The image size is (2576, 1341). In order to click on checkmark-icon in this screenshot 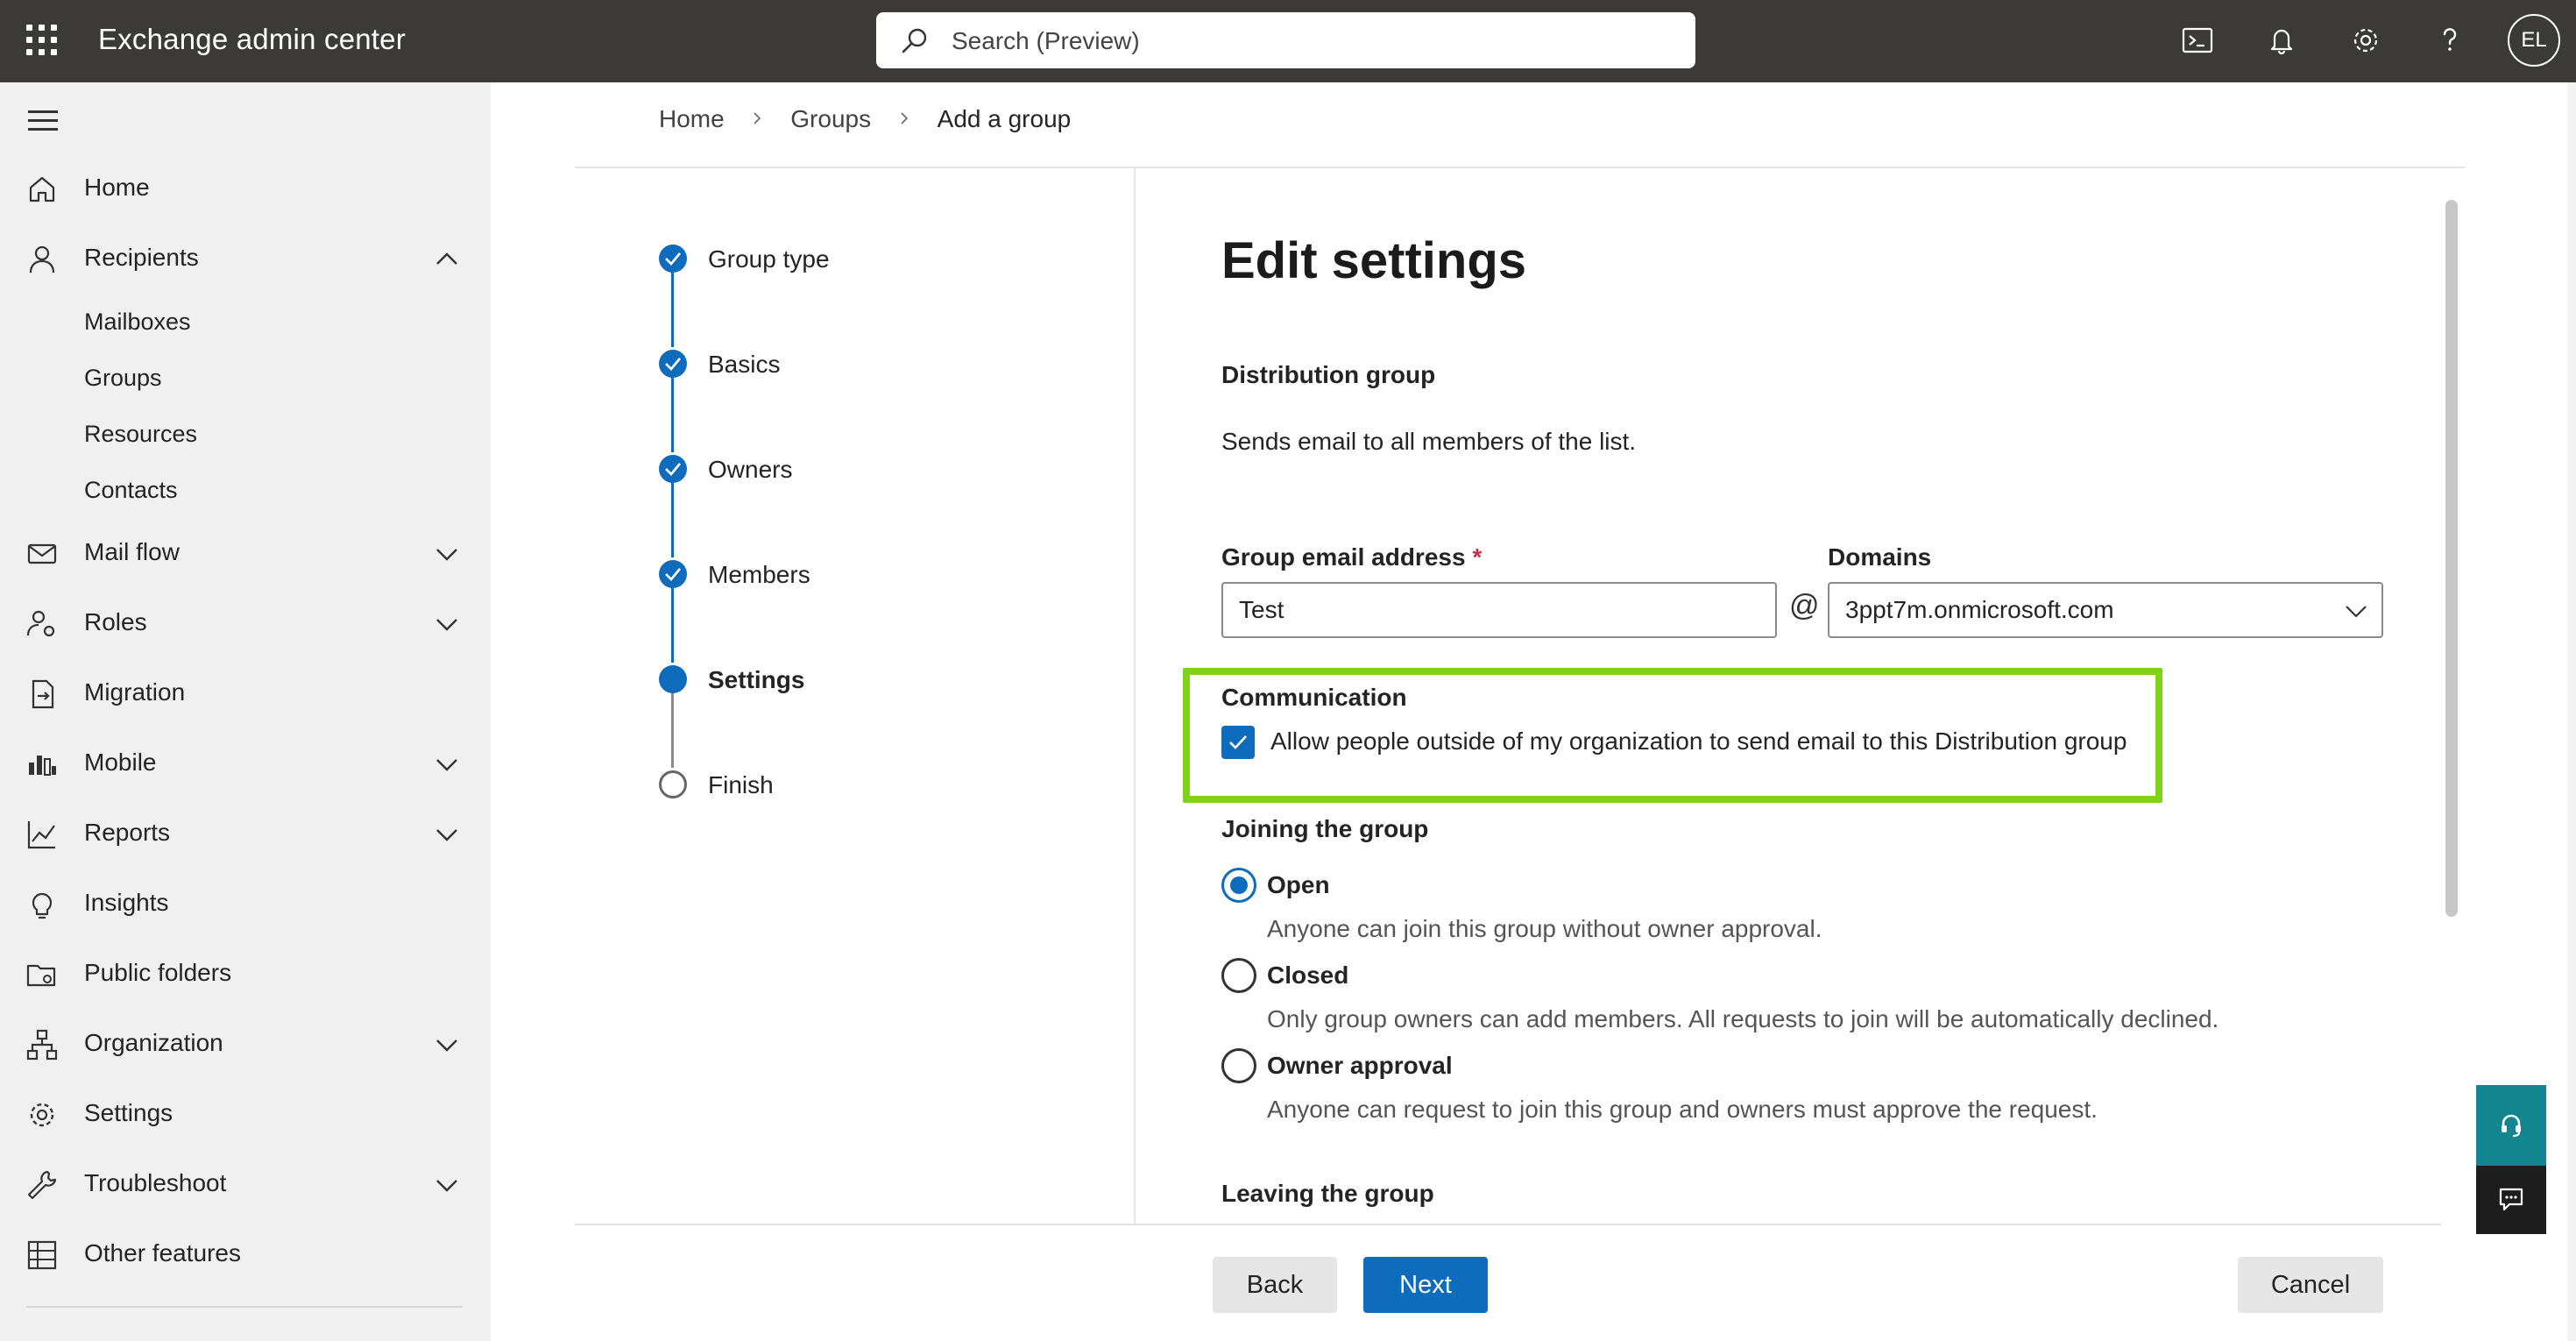, I will do `click(1238, 742)`.